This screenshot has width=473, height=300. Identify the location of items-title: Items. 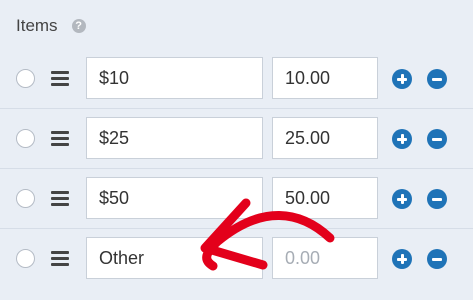
(37, 25).